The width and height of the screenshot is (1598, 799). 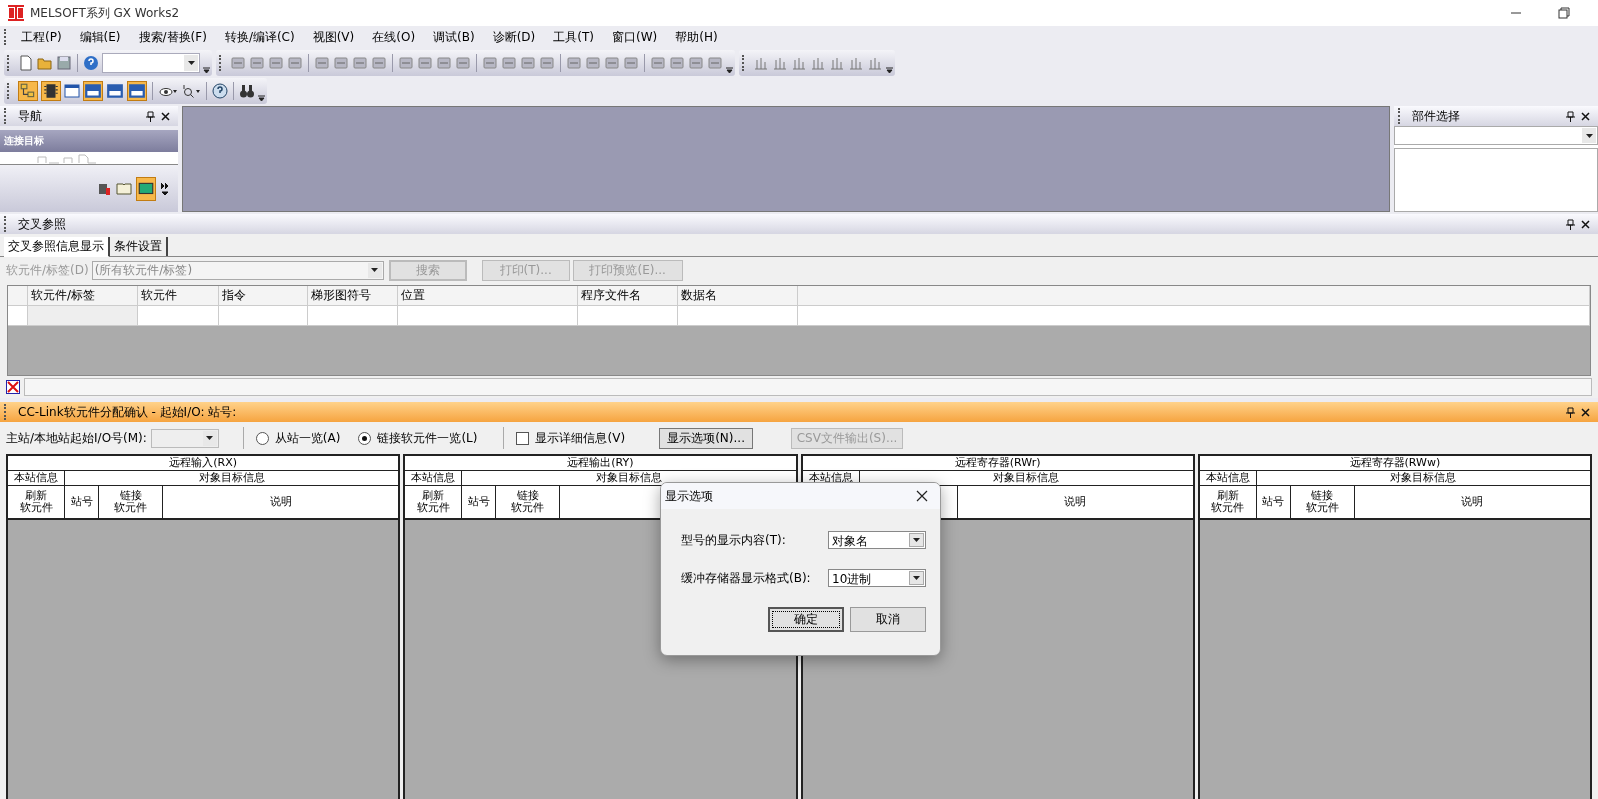 What do you see at coordinates (100, 37) in the screenshot?
I see `menu-item: 编辑(E)` at bounding box center [100, 37].